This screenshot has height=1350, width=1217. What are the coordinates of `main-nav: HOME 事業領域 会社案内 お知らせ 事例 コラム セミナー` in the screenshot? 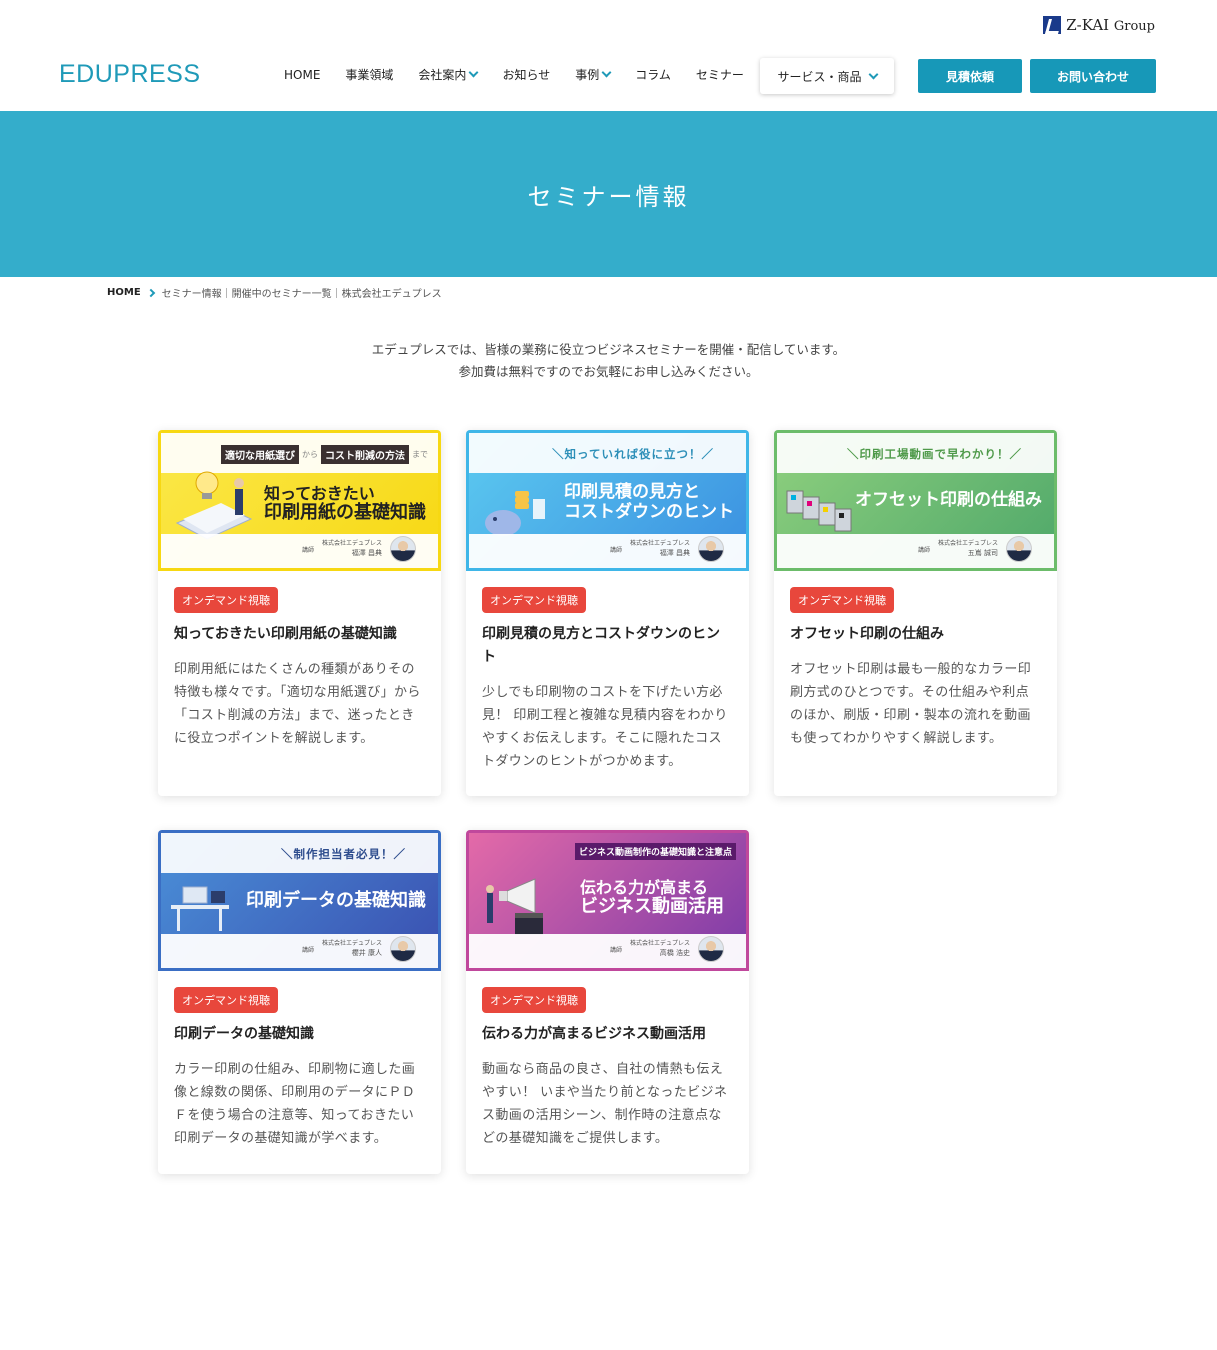 It's located at (526, 74).